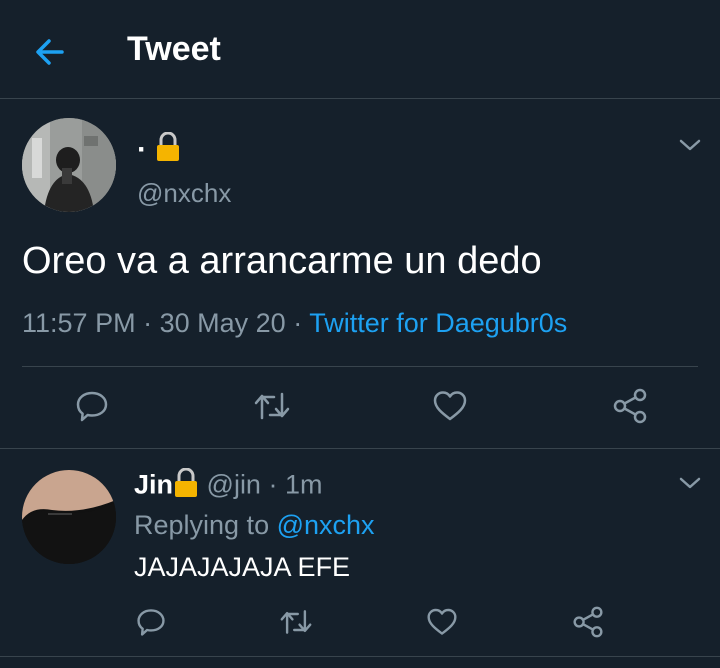  I want to click on reply-header: Jin @jin · 1m, so click(228, 486).